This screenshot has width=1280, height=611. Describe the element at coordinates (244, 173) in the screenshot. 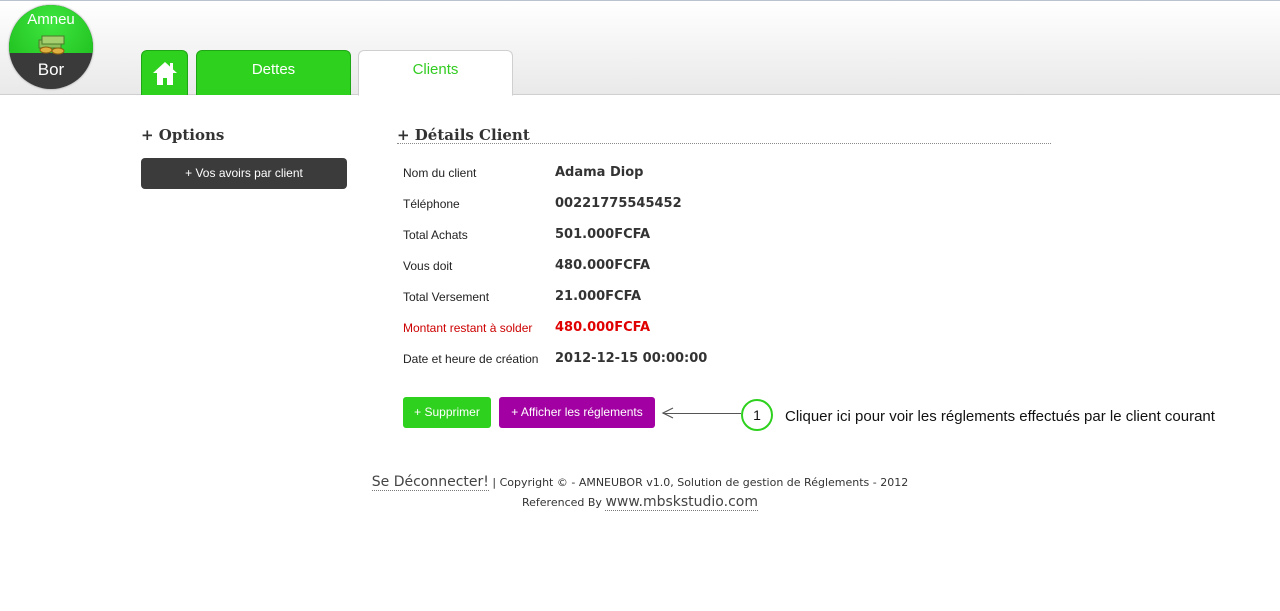

I see `vos-avoirs-par-client-button: + Vos avoirs par client` at that location.